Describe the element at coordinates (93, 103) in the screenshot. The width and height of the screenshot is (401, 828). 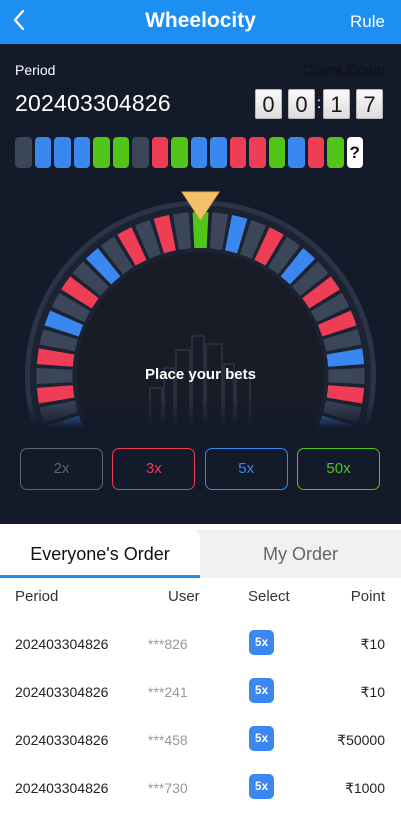
I see `period-value: 202403304826` at that location.